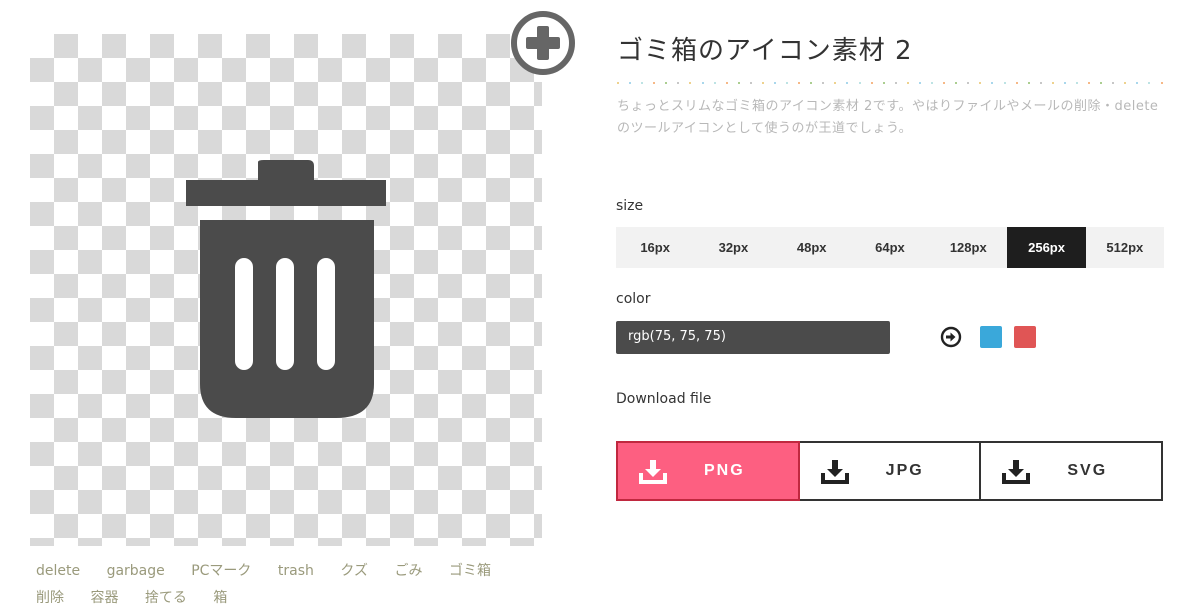 The image size is (1199, 611). I want to click on size-option-64: 64px, so click(890, 247).